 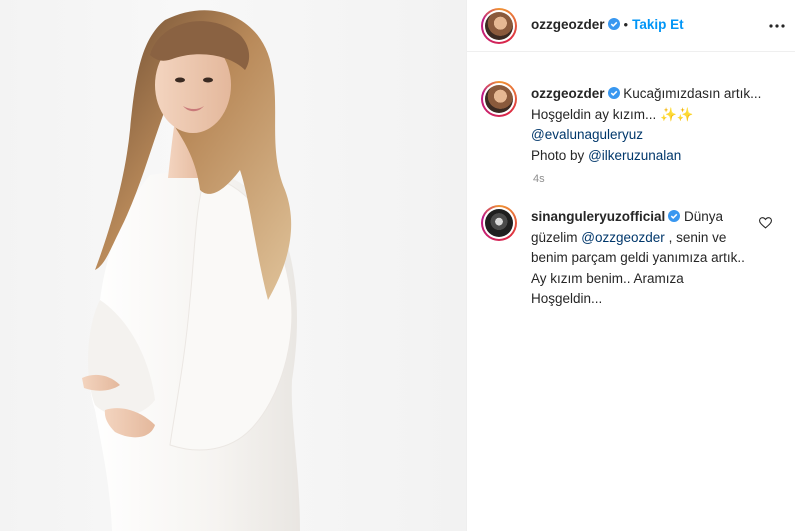 What do you see at coordinates (558, 155) in the screenshot?
I see `photo-credit-prefix: Photo by` at bounding box center [558, 155].